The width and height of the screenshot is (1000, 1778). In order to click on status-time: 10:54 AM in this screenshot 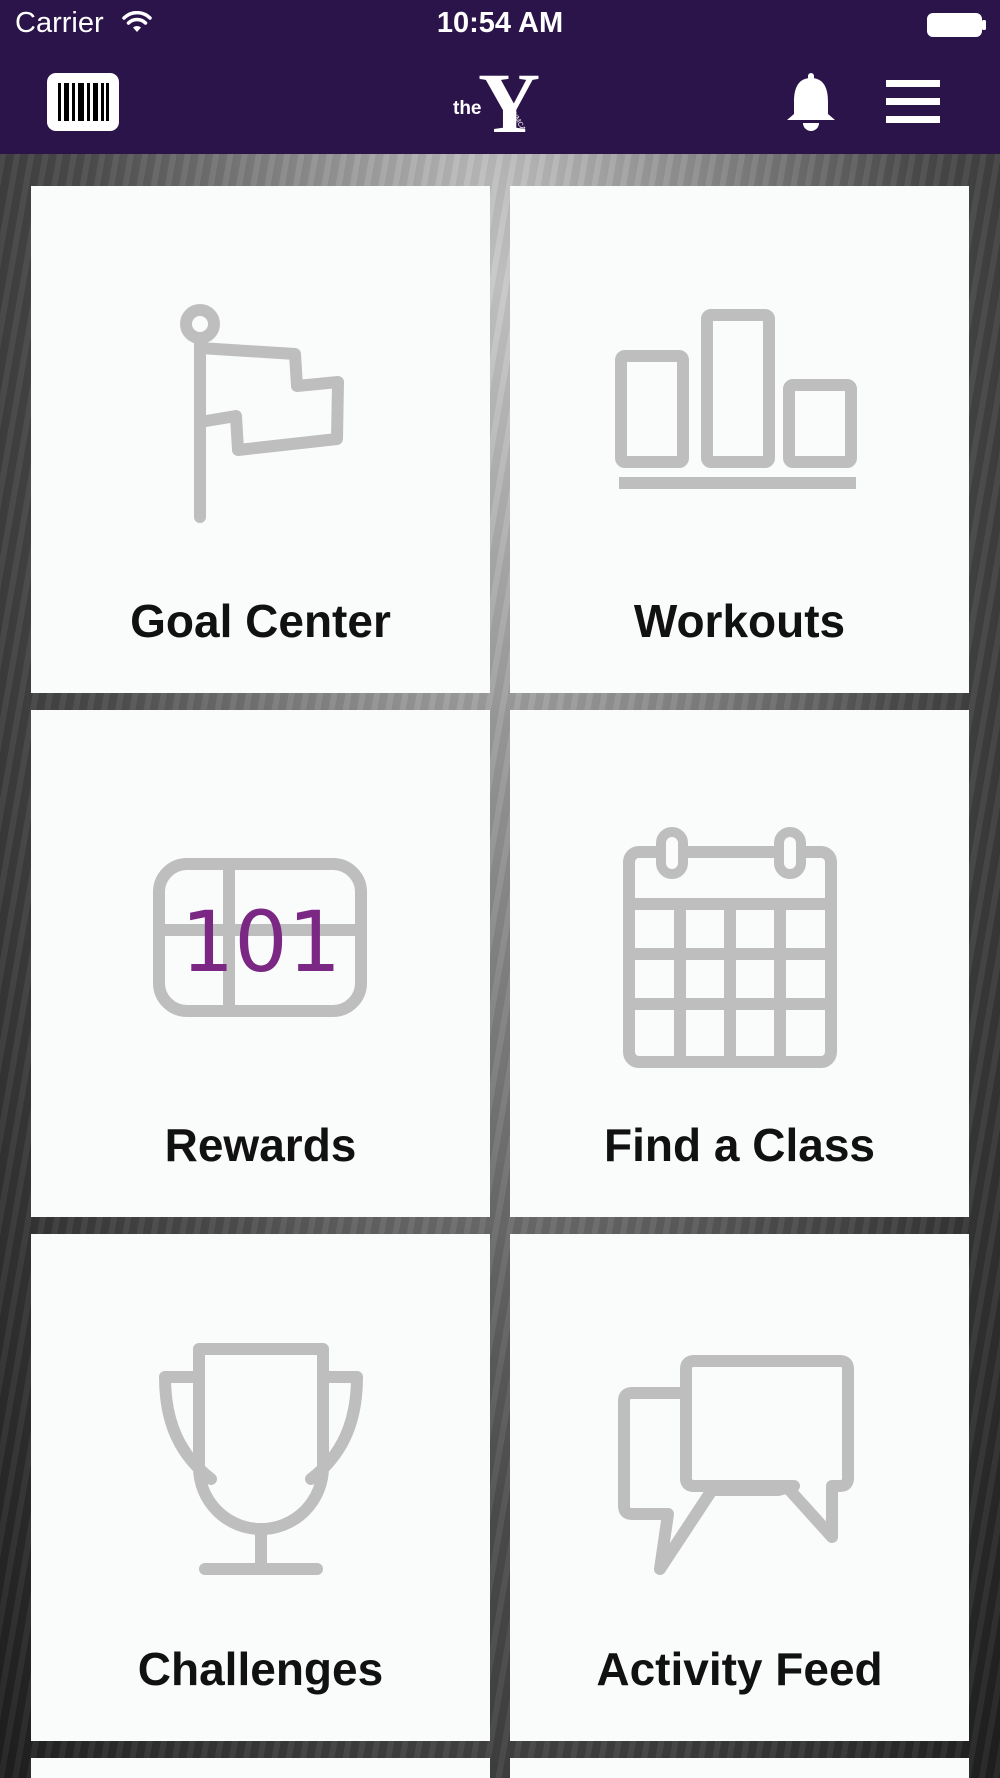, I will do `click(500, 23)`.